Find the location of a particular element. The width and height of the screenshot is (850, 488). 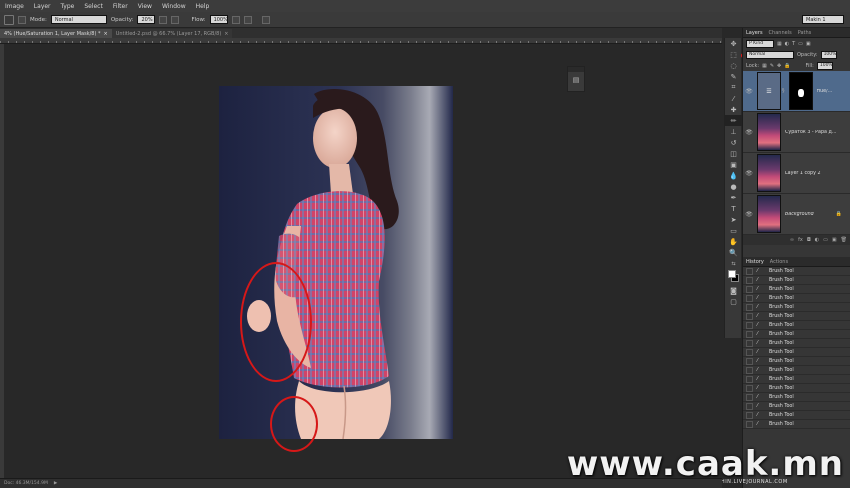

menu-filter: Filter is located at coordinates (120, 6).